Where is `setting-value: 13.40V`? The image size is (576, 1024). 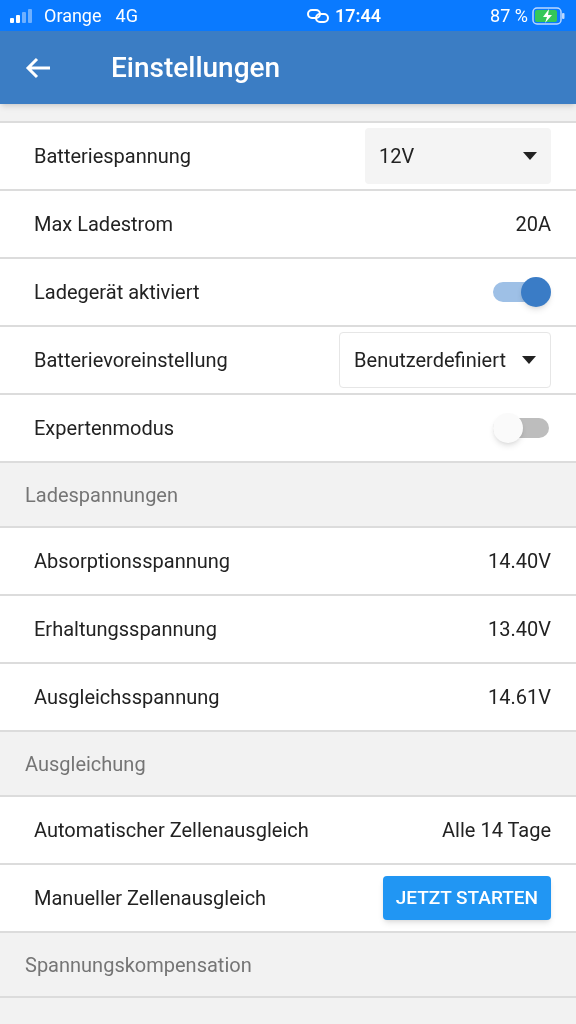 setting-value: 13.40V is located at coordinates (519, 629).